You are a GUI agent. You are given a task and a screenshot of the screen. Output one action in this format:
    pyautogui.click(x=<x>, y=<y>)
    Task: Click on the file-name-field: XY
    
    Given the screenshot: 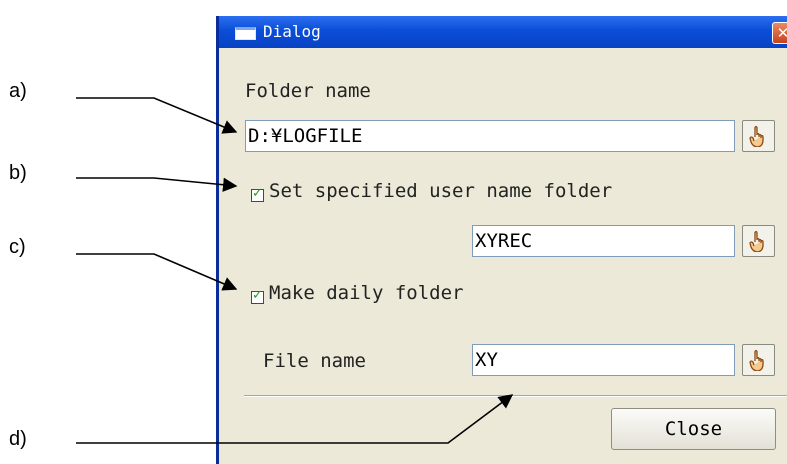 What is the action you would take?
    pyautogui.click(x=603, y=360)
    